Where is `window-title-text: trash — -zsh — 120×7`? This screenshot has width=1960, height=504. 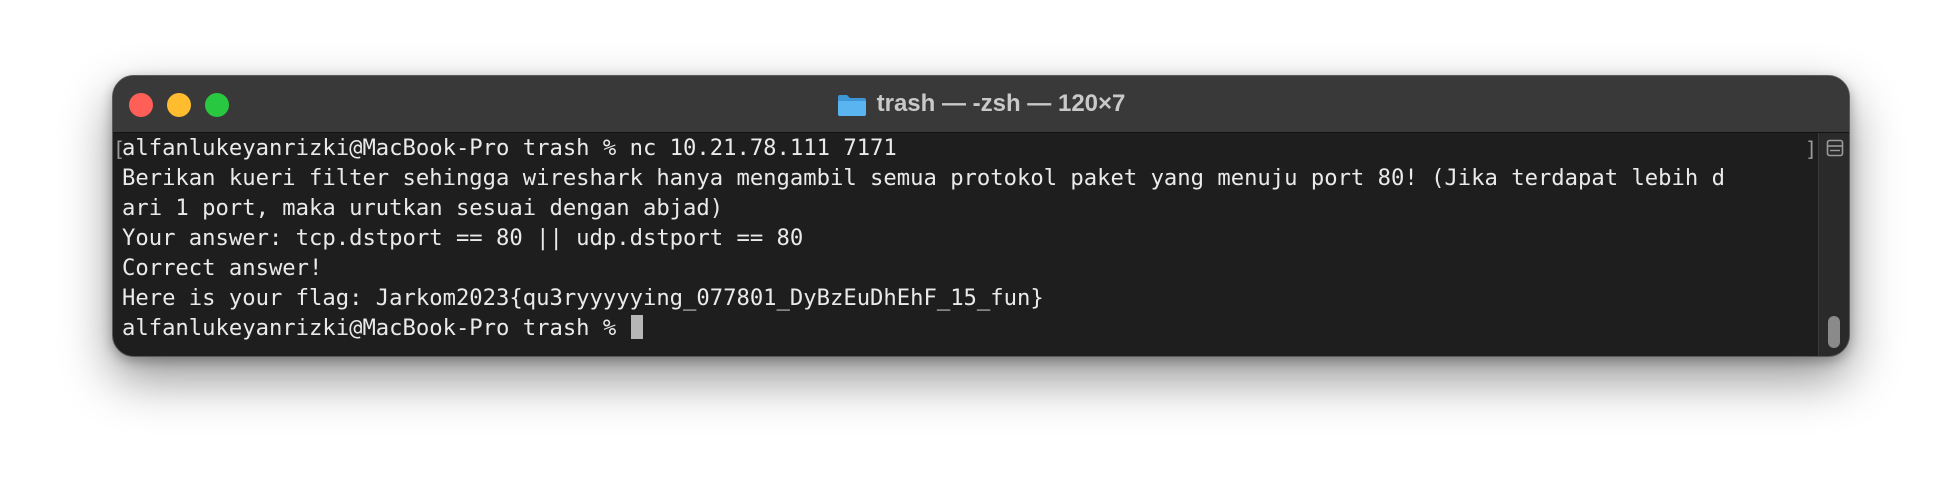
window-title-text: trash — -zsh — 120×7 is located at coordinates (1001, 103).